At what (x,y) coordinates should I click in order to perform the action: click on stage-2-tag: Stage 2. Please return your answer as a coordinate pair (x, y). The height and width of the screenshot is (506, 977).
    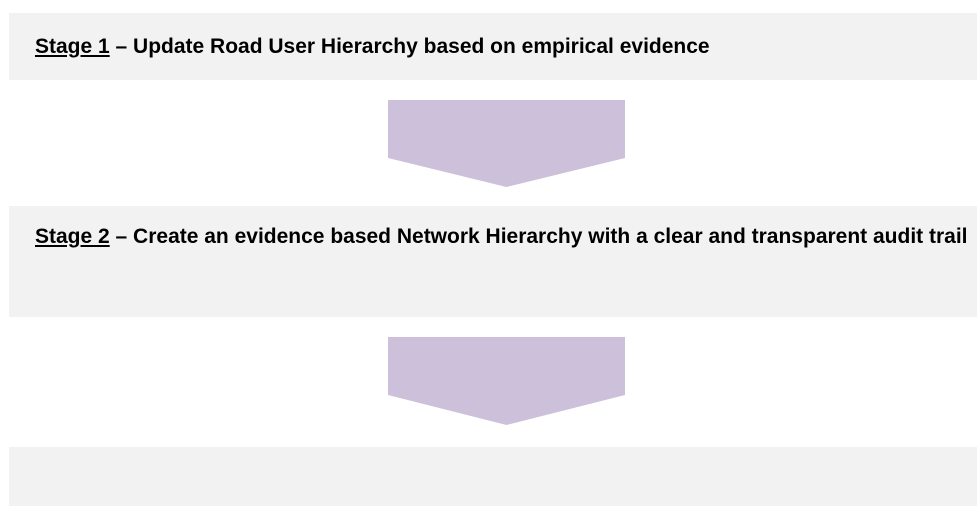
    Looking at the image, I should click on (72, 236).